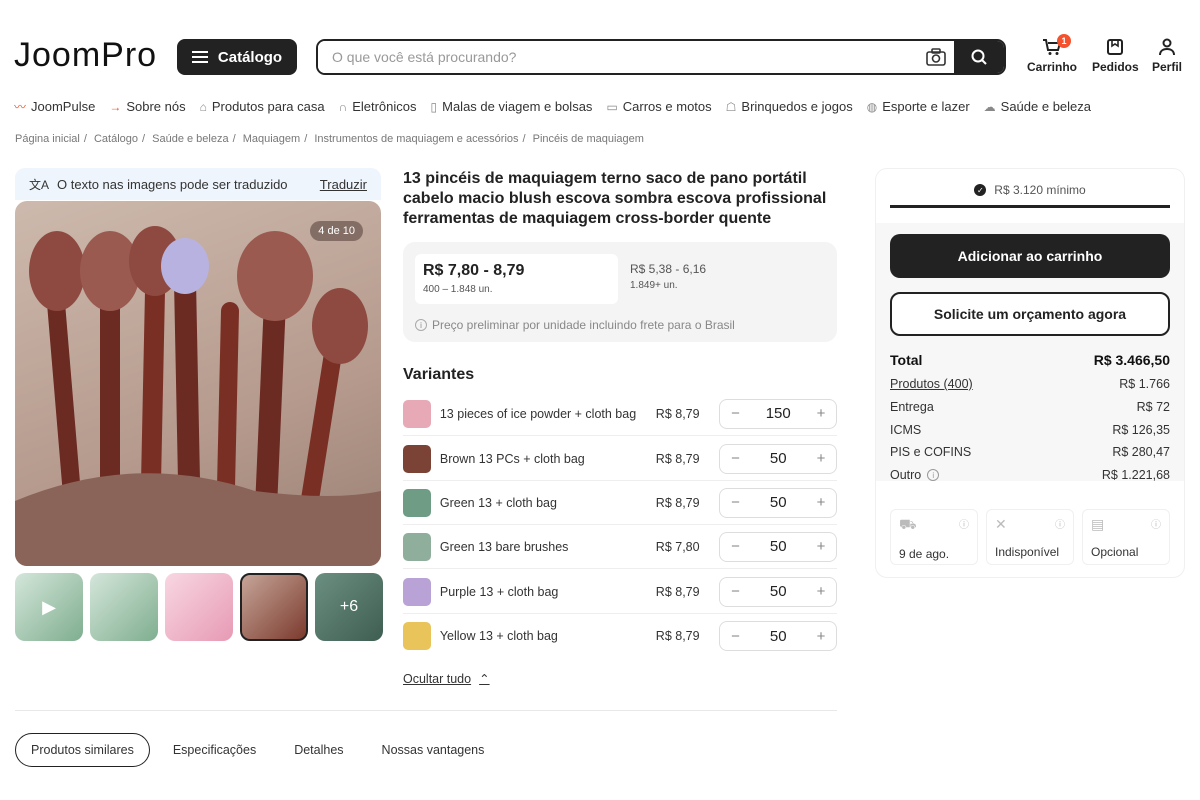  What do you see at coordinates (1030, 475) in the screenshot?
I see `summary-other: Outro i R$ 1.221,68` at bounding box center [1030, 475].